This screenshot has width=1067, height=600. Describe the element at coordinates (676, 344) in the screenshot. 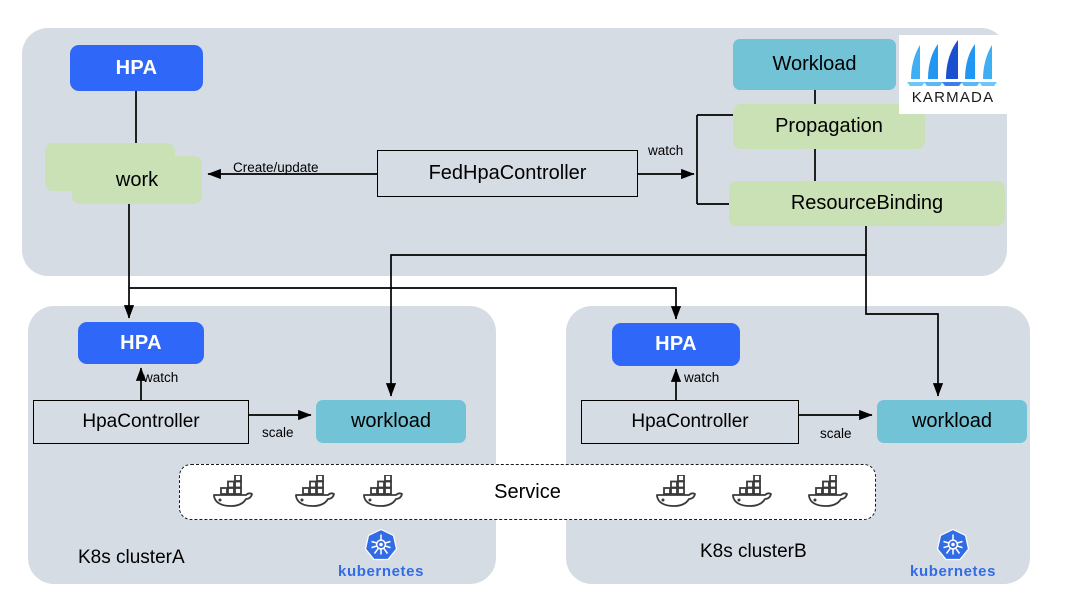

I see `cluster-b-hpa-node: HPA` at that location.